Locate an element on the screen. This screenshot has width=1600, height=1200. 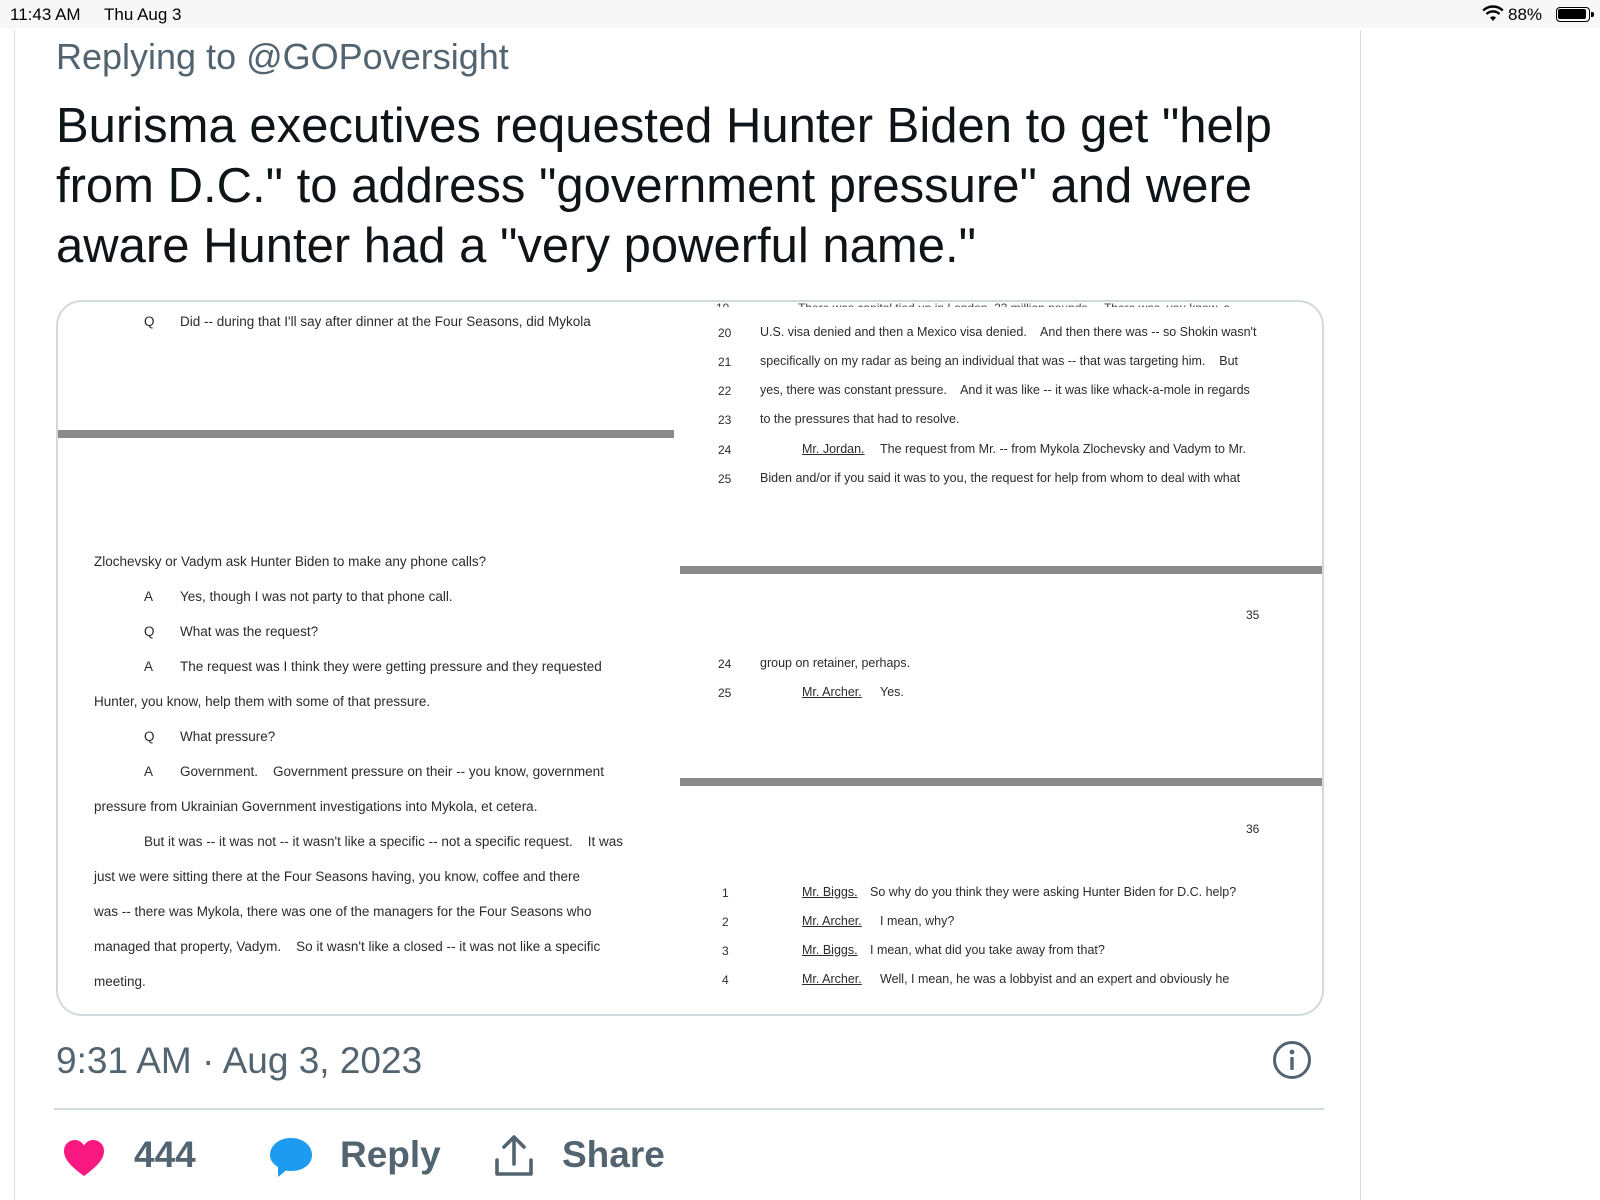
doc-speaker: Mr. Jordan. is located at coordinates (833, 449).